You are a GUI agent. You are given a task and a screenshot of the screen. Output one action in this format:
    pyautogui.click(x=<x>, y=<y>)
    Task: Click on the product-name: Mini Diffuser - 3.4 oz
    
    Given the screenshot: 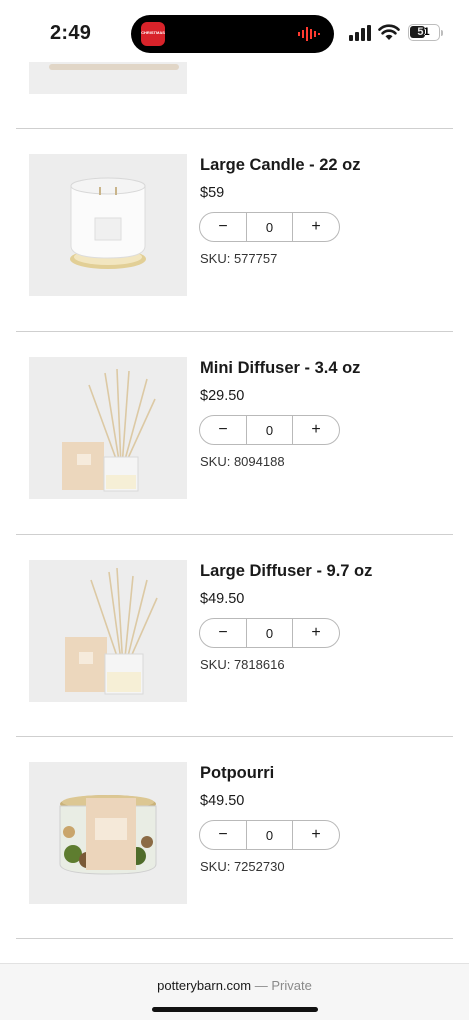 What is the action you would take?
    pyautogui.click(x=280, y=368)
    